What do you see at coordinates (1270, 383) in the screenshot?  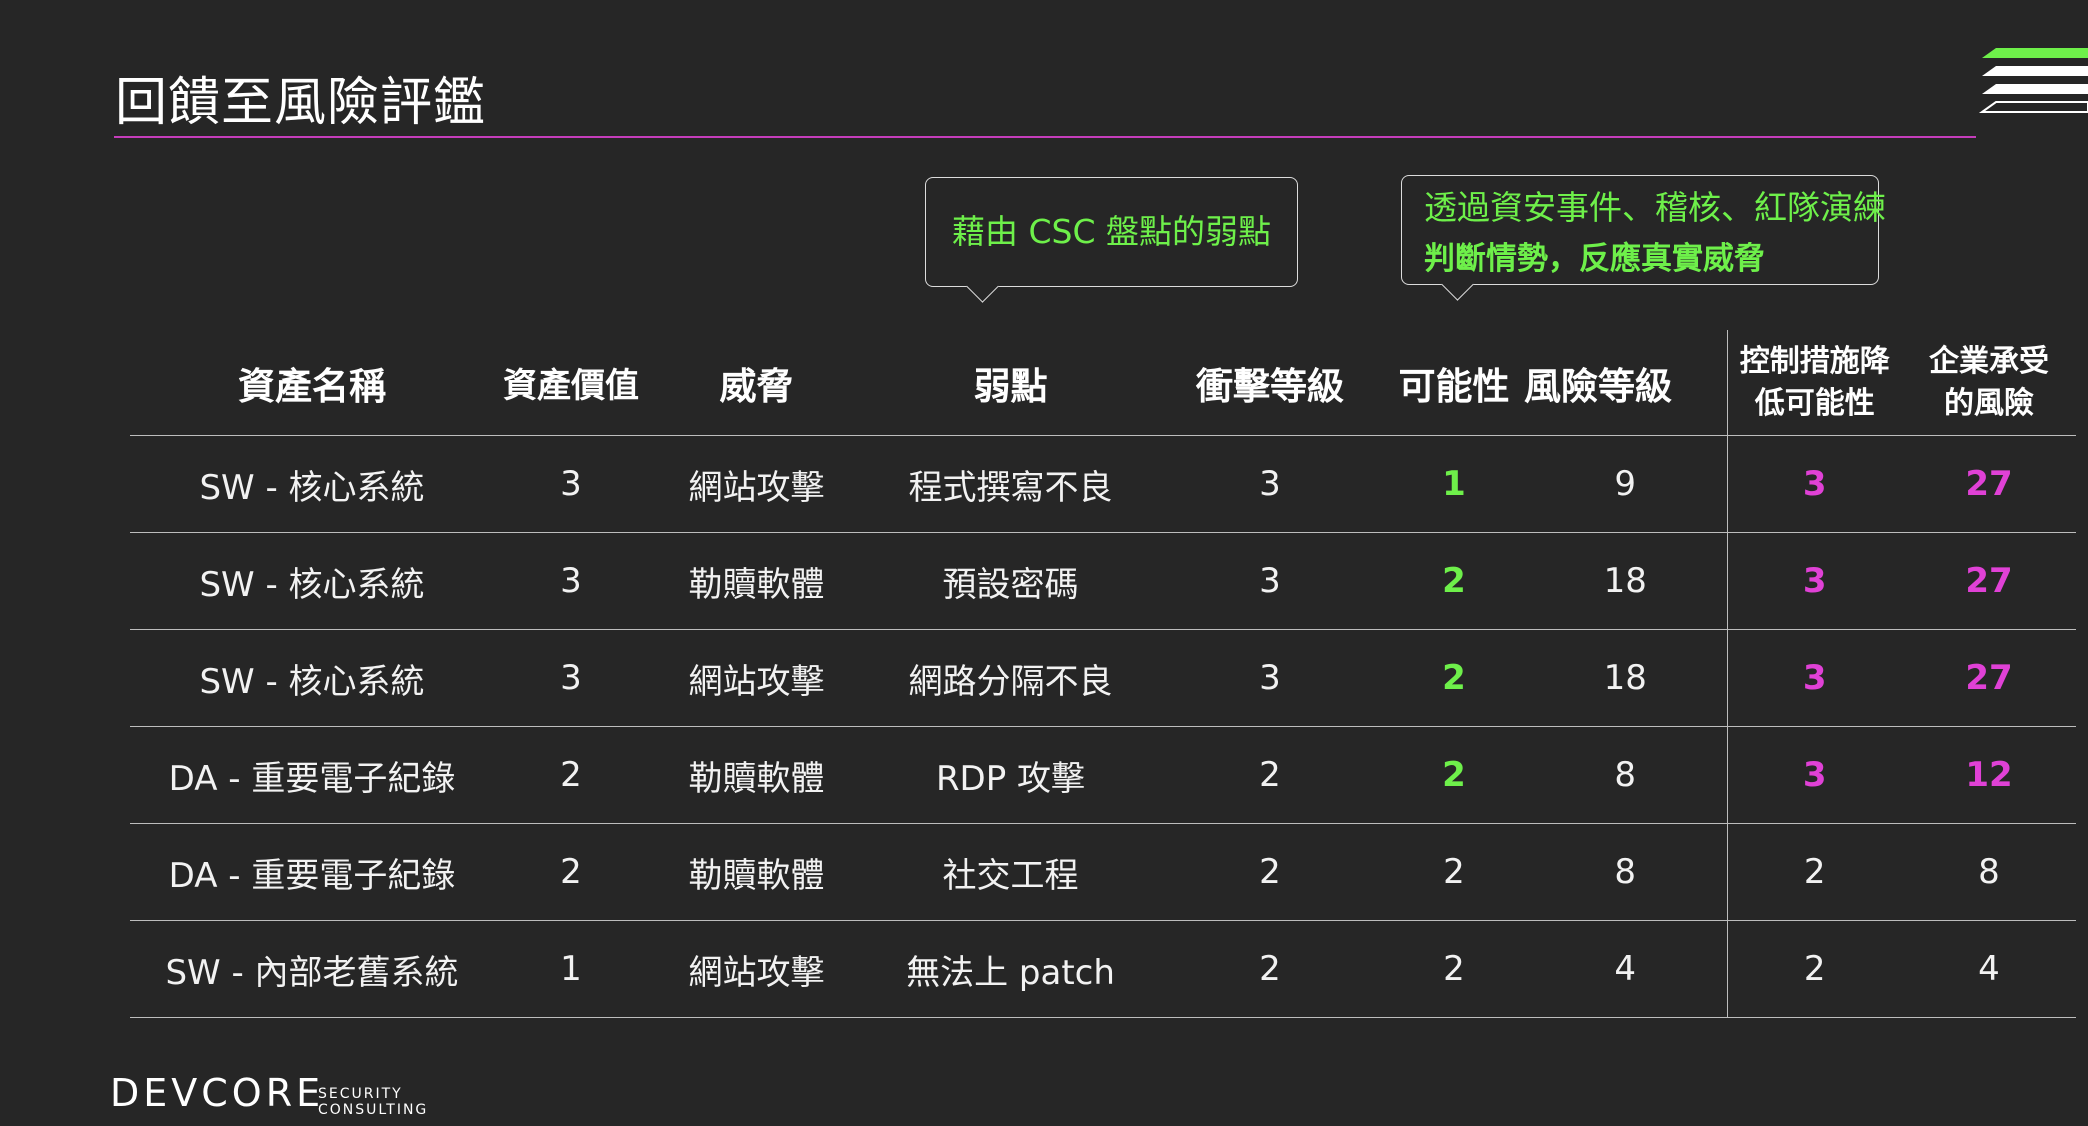 I see `header-impact: 衝擊等級` at bounding box center [1270, 383].